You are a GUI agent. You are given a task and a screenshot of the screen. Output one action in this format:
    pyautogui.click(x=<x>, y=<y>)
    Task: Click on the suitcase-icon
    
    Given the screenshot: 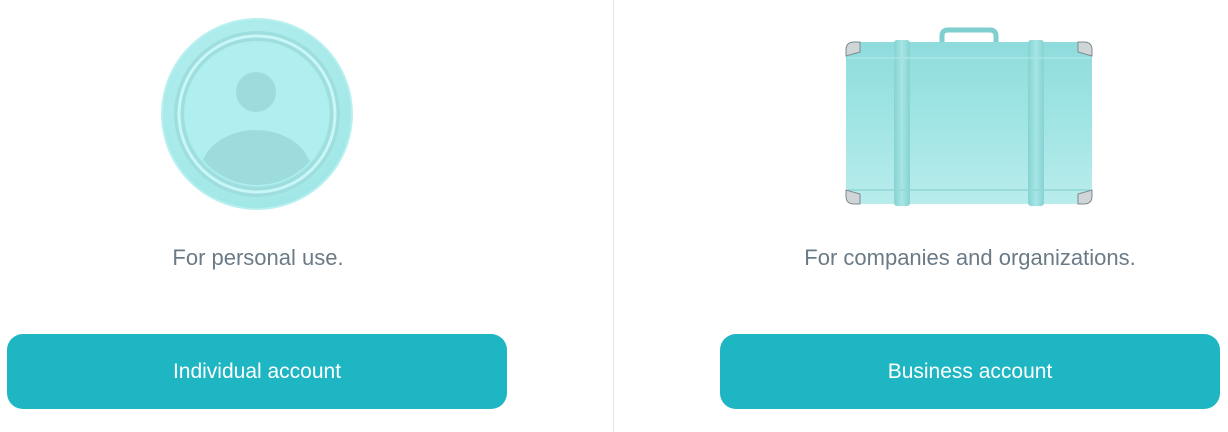 What is the action you would take?
    pyautogui.click(x=969, y=116)
    